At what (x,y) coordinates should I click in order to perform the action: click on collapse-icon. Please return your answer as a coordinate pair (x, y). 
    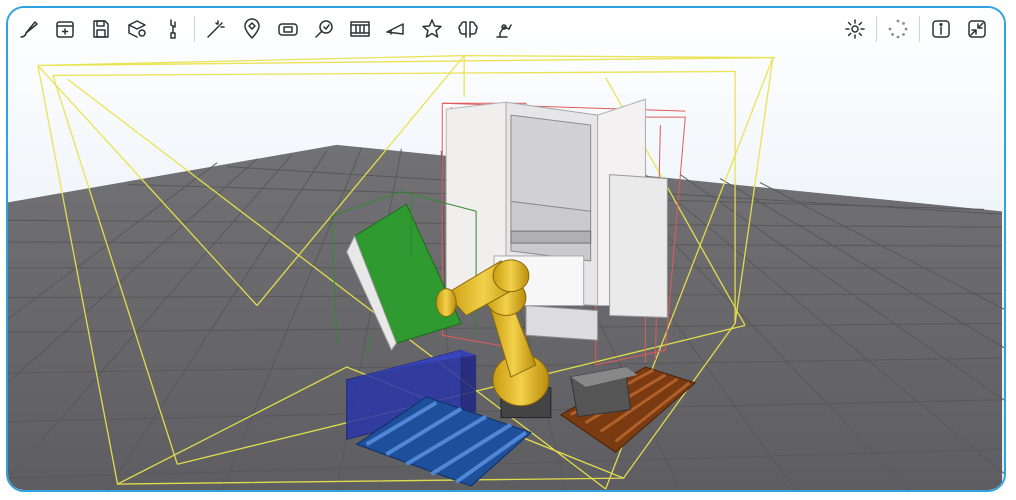
    Looking at the image, I should click on (977, 29).